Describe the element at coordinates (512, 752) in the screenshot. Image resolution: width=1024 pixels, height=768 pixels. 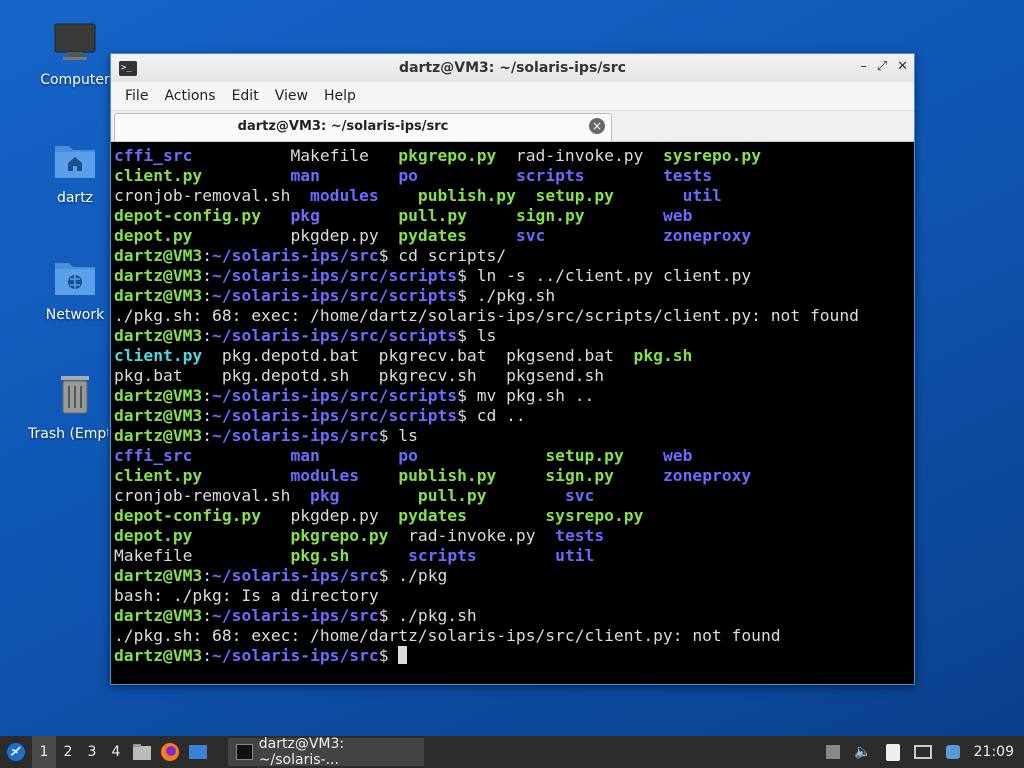
I see `taskbar: 1 2 3 4 dartz@VM3: ~/solaris-... 🔈 21:09` at that location.